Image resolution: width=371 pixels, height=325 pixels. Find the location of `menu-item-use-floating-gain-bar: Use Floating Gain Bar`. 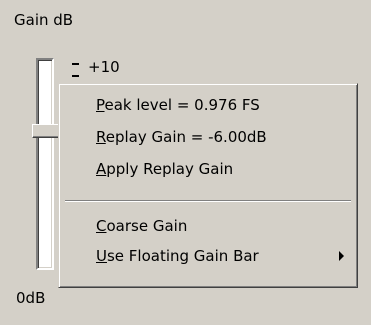

menu-item-use-floating-gain-bar: Use Floating Gain Bar is located at coordinates (208, 256).